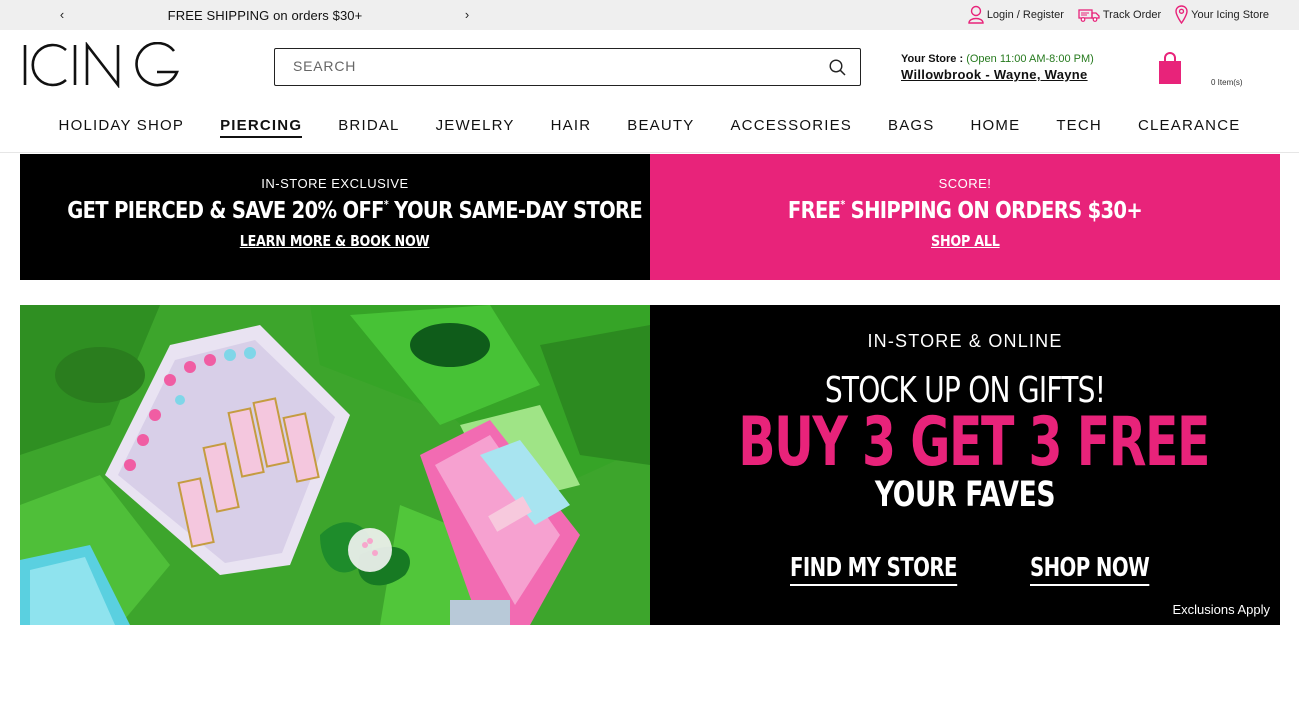 The image size is (1299, 712). I want to click on search-icon, so click(837, 67).